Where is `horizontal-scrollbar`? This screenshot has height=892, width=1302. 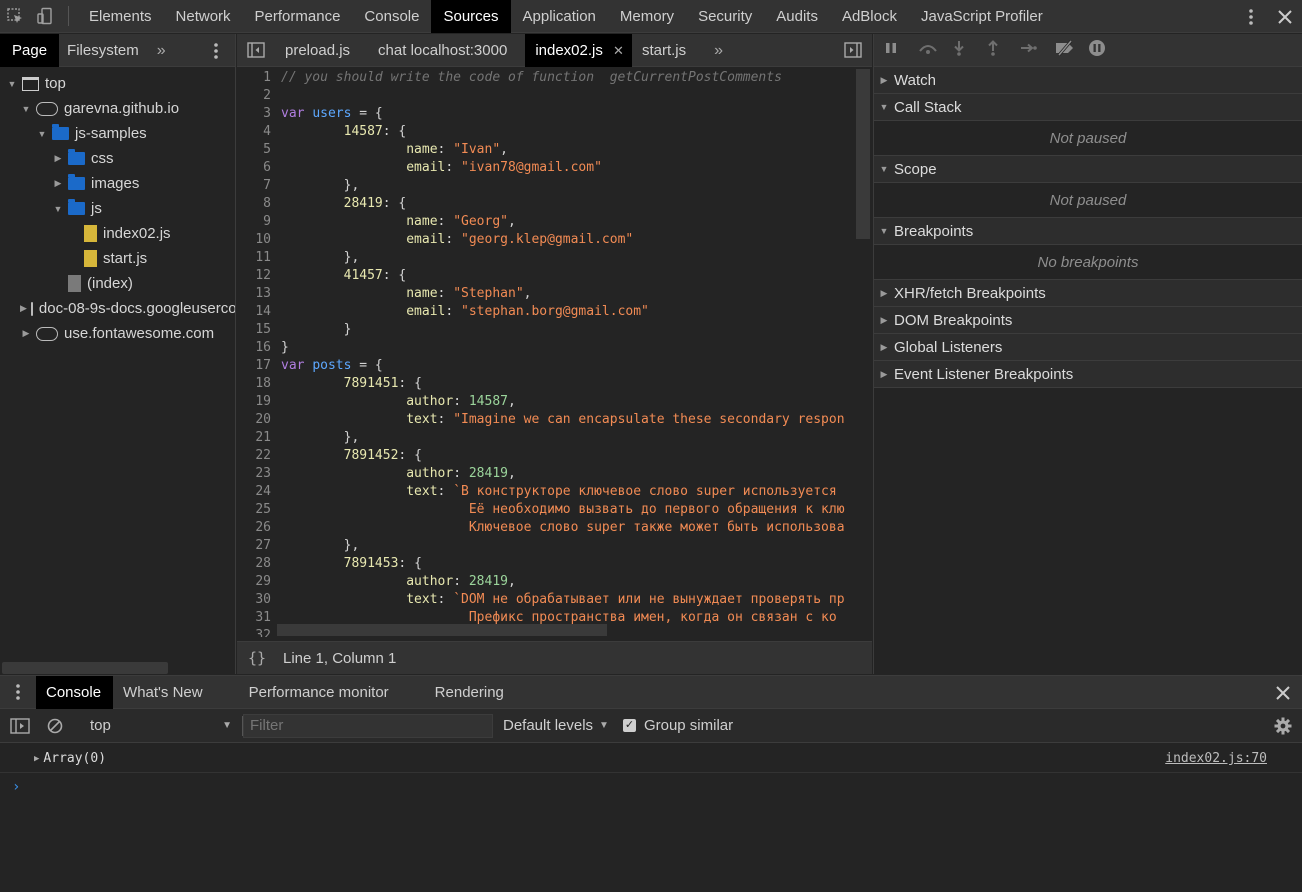
horizontal-scrollbar is located at coordinates (442, 630).